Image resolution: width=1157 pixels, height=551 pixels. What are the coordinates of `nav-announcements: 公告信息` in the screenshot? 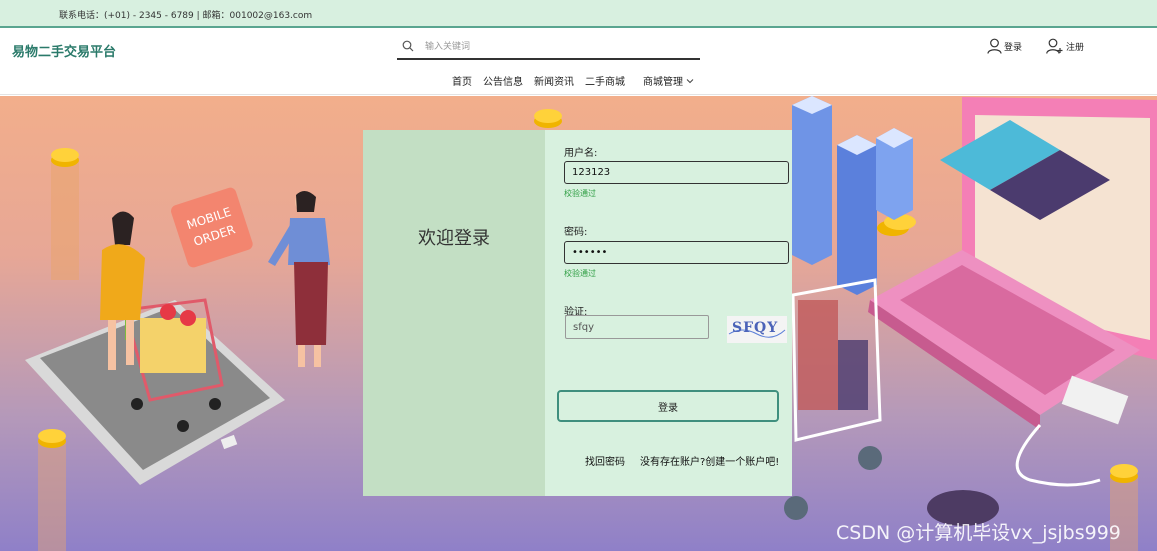 It's located at (503, 80).